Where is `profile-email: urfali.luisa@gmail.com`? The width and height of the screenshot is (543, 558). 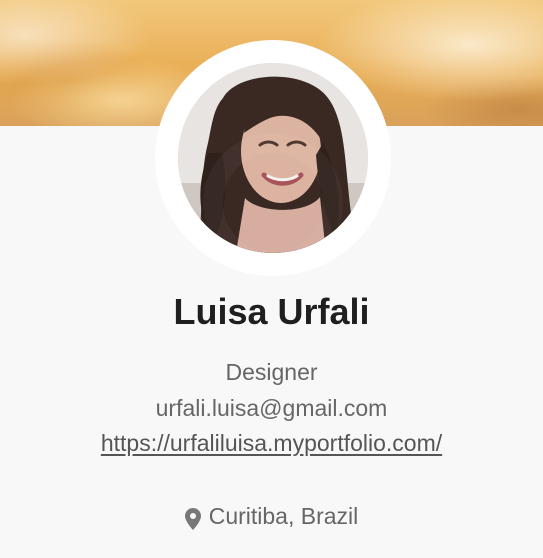 profile-email: urfali.luisa@gmail.com is located at coordinates (271, 408).